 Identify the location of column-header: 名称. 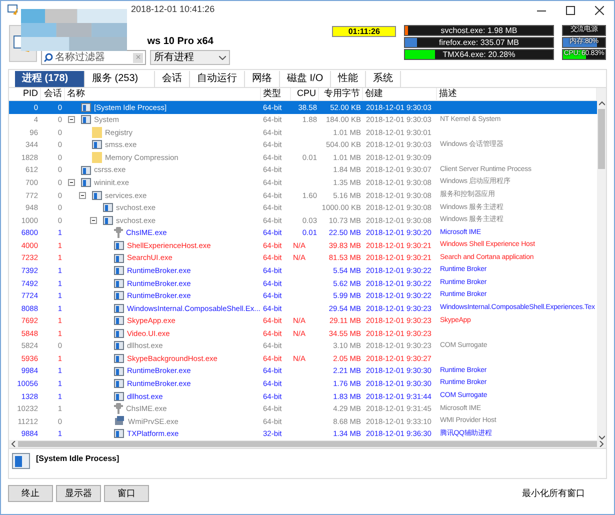
(163, 94).